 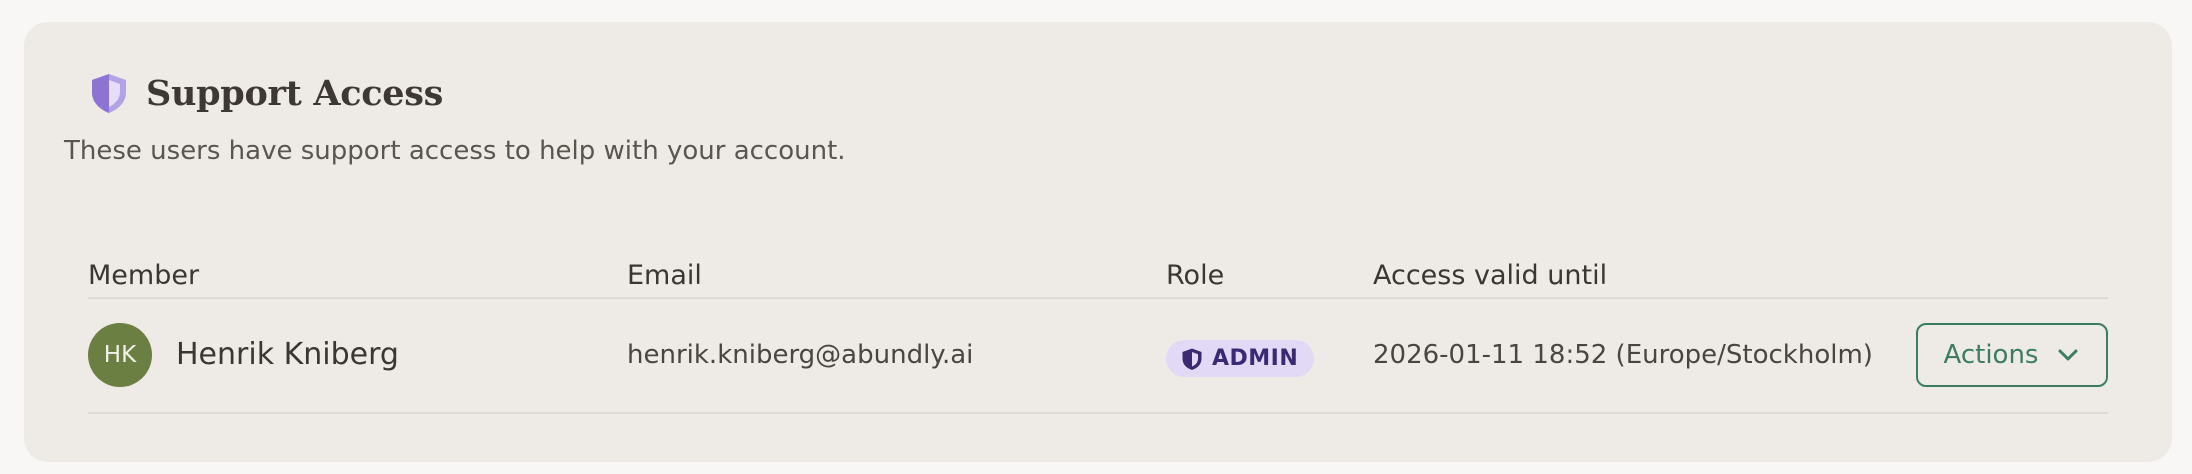 What do you see at coordinates (664, 275) in the screenshot?
I see `column-header-email: Email` at bounding box center [664, 275].